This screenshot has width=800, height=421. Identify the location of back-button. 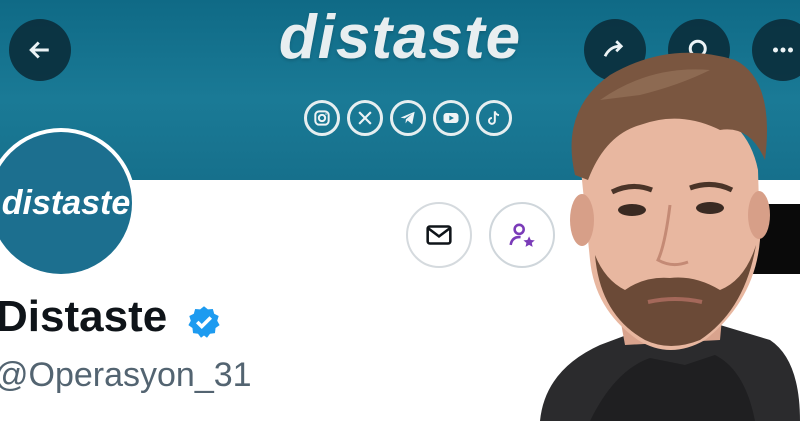
(40, 50).